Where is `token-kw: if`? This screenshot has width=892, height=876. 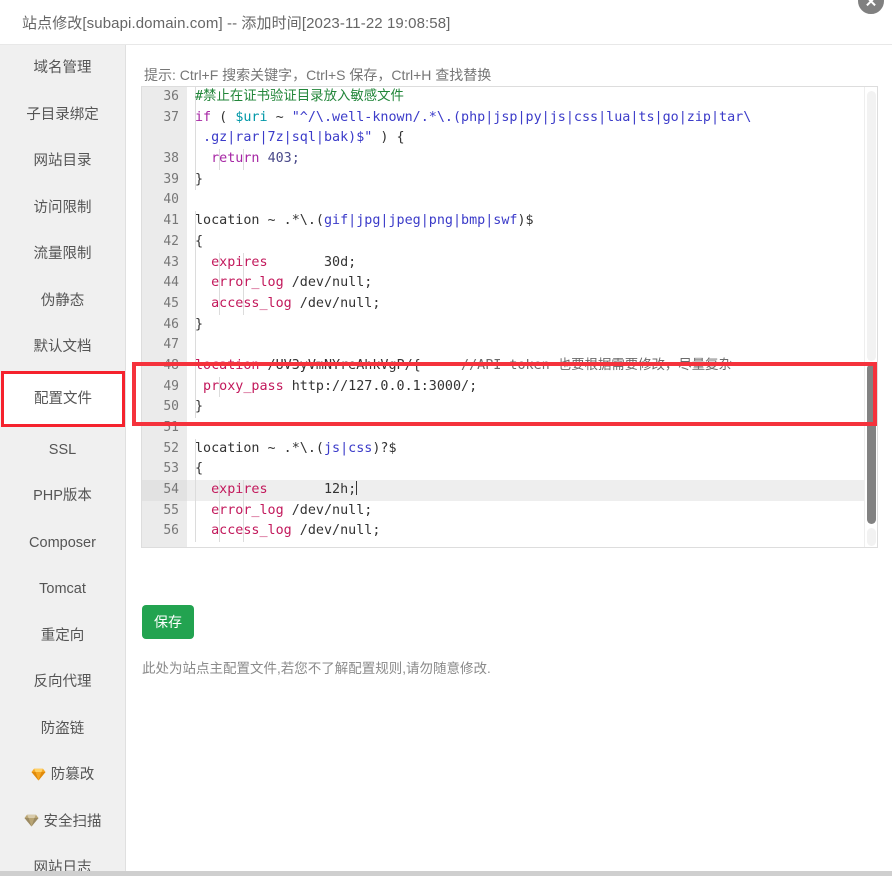 token-kw: if is located at coordinates (203, 117).